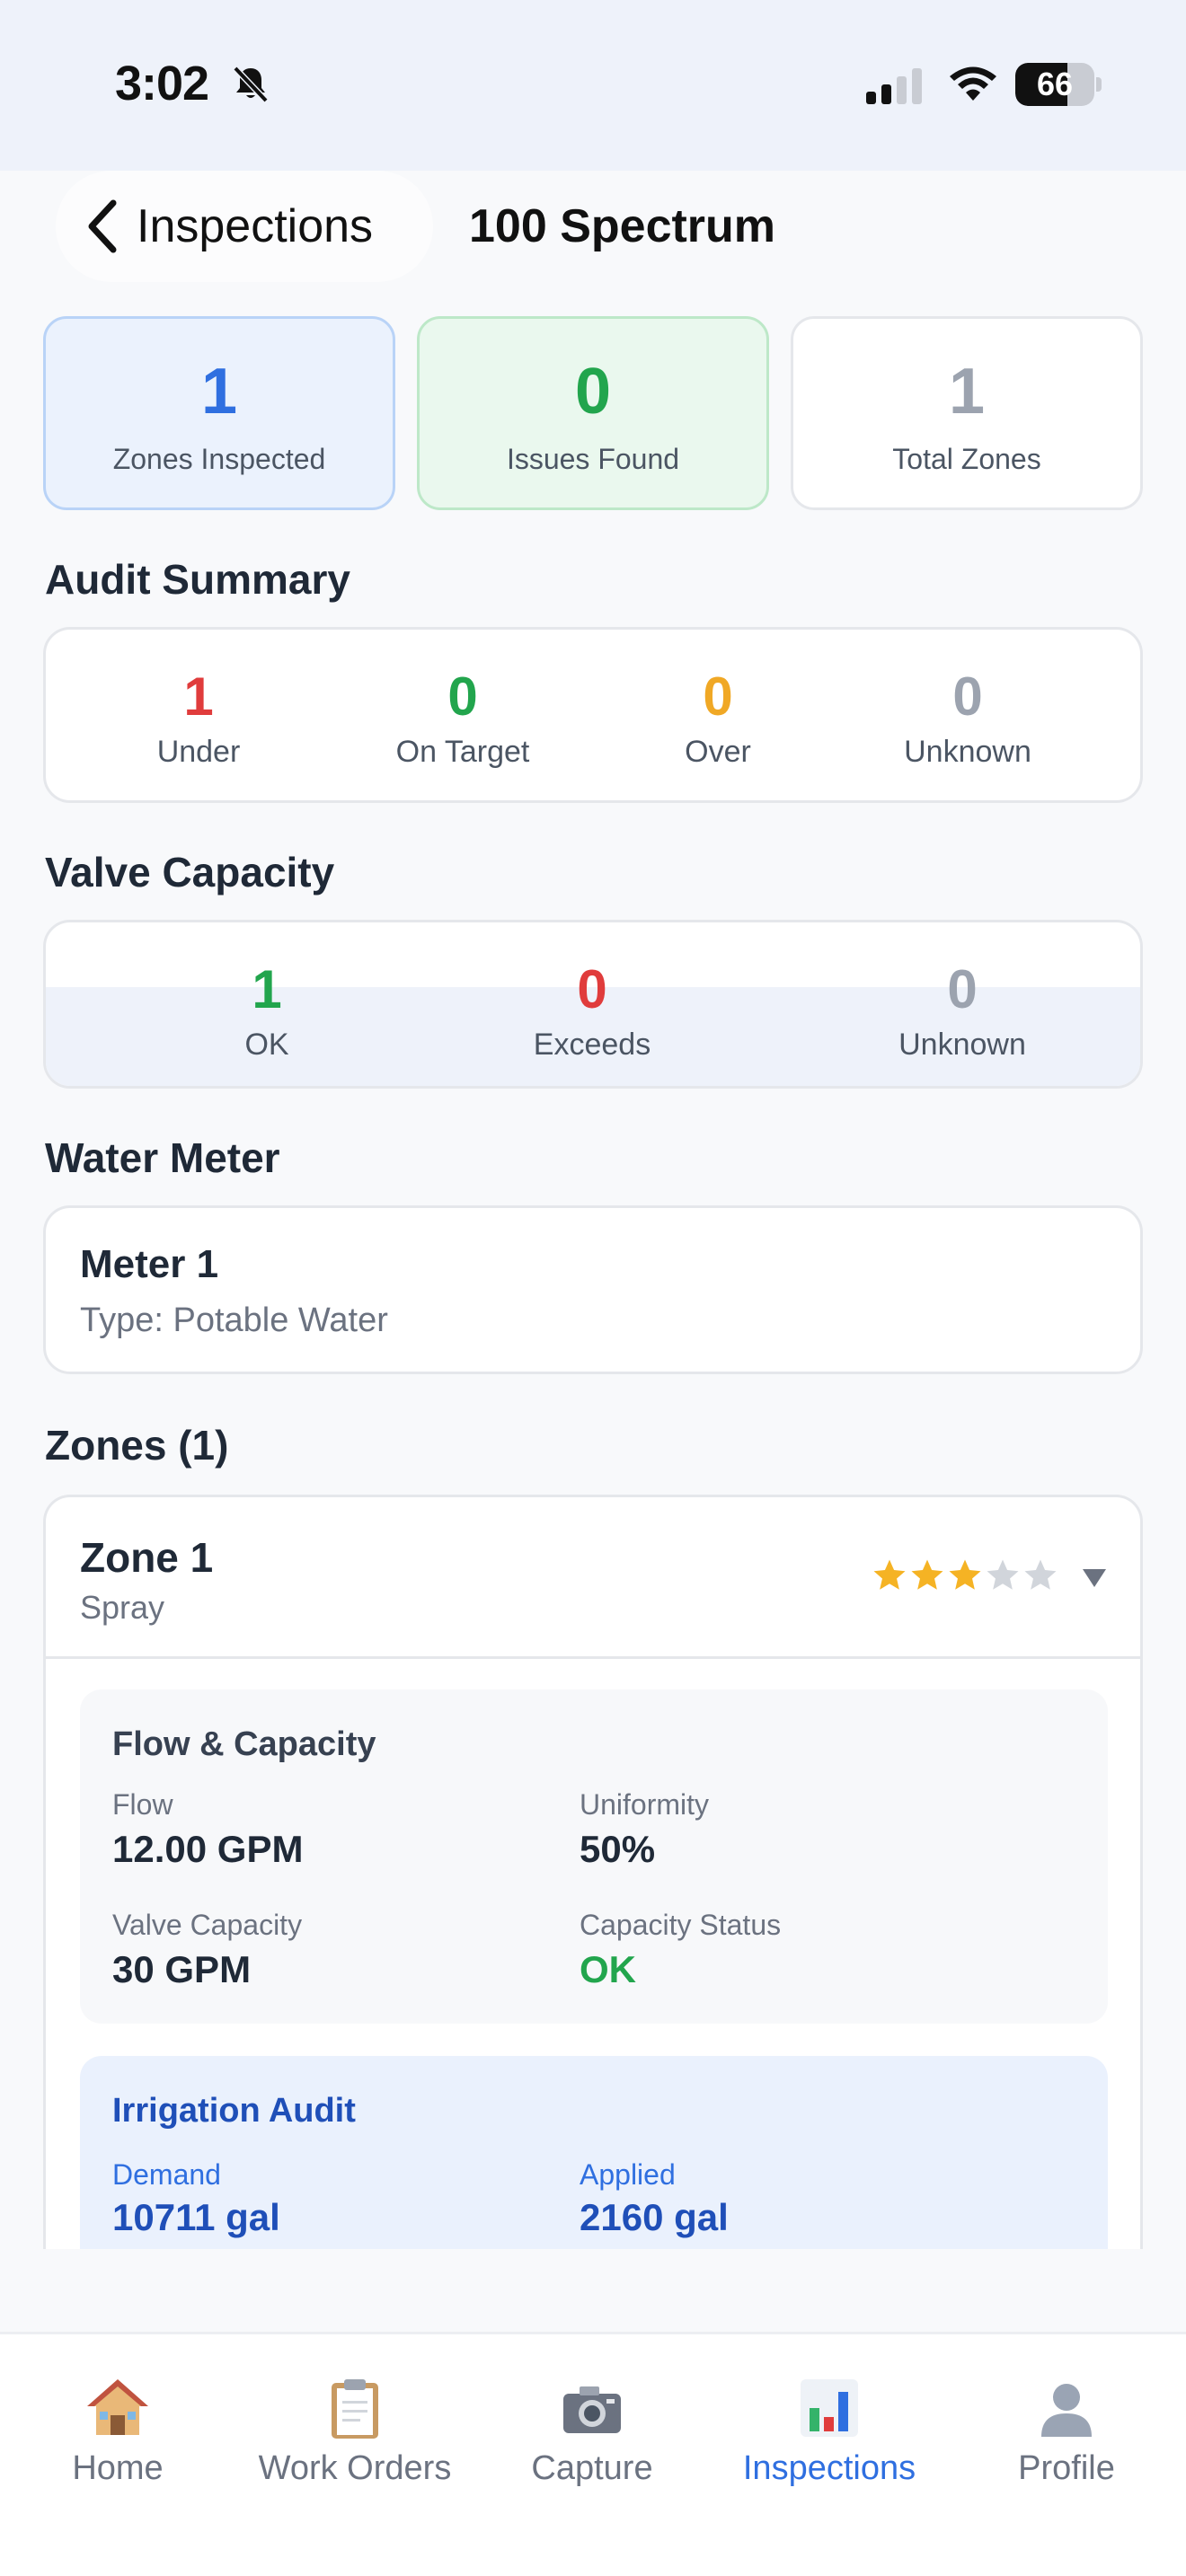 This screenshot has height=2576, width=1186. I want to click on tab-inspections: Inspections, so click(829, 2432).